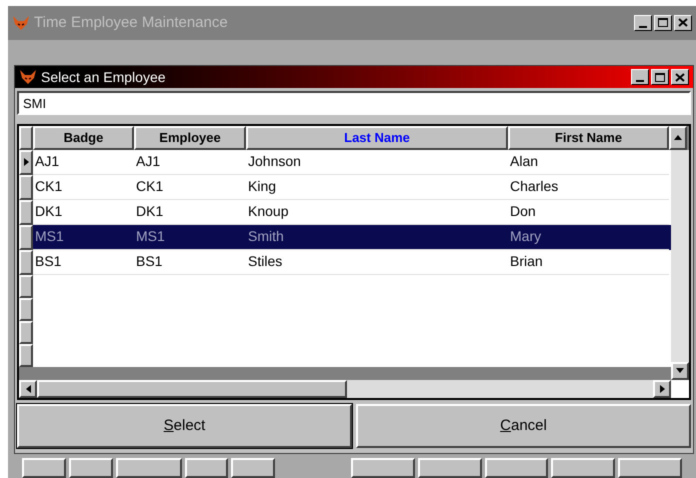  Describe the element at coordinates (345, 237) in the screenshot. I see `table-row: MS1 MS1 Smith Mary` at that location.